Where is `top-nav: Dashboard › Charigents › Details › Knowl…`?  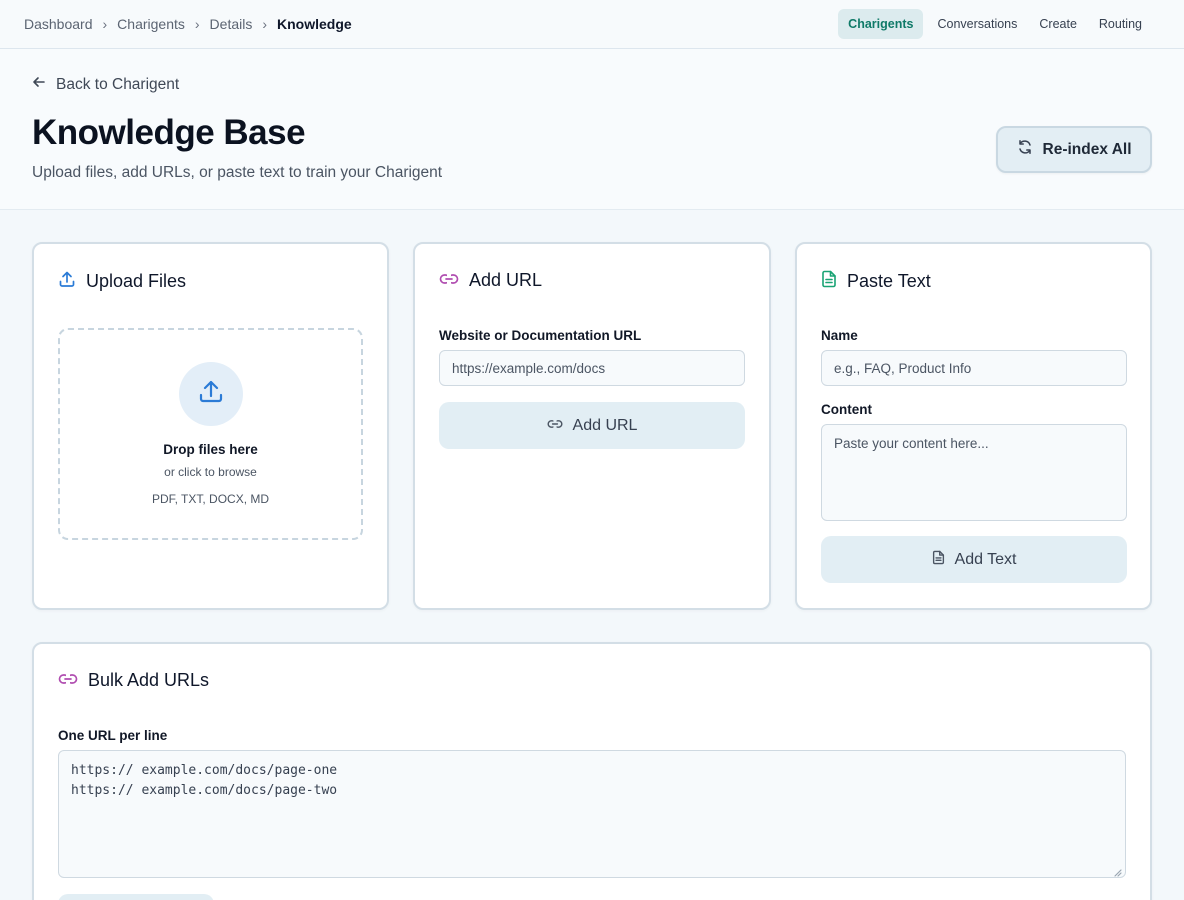 top-nav: Dashboard › Charigents › Details › Knowl… is located at coordinates (592, 24).